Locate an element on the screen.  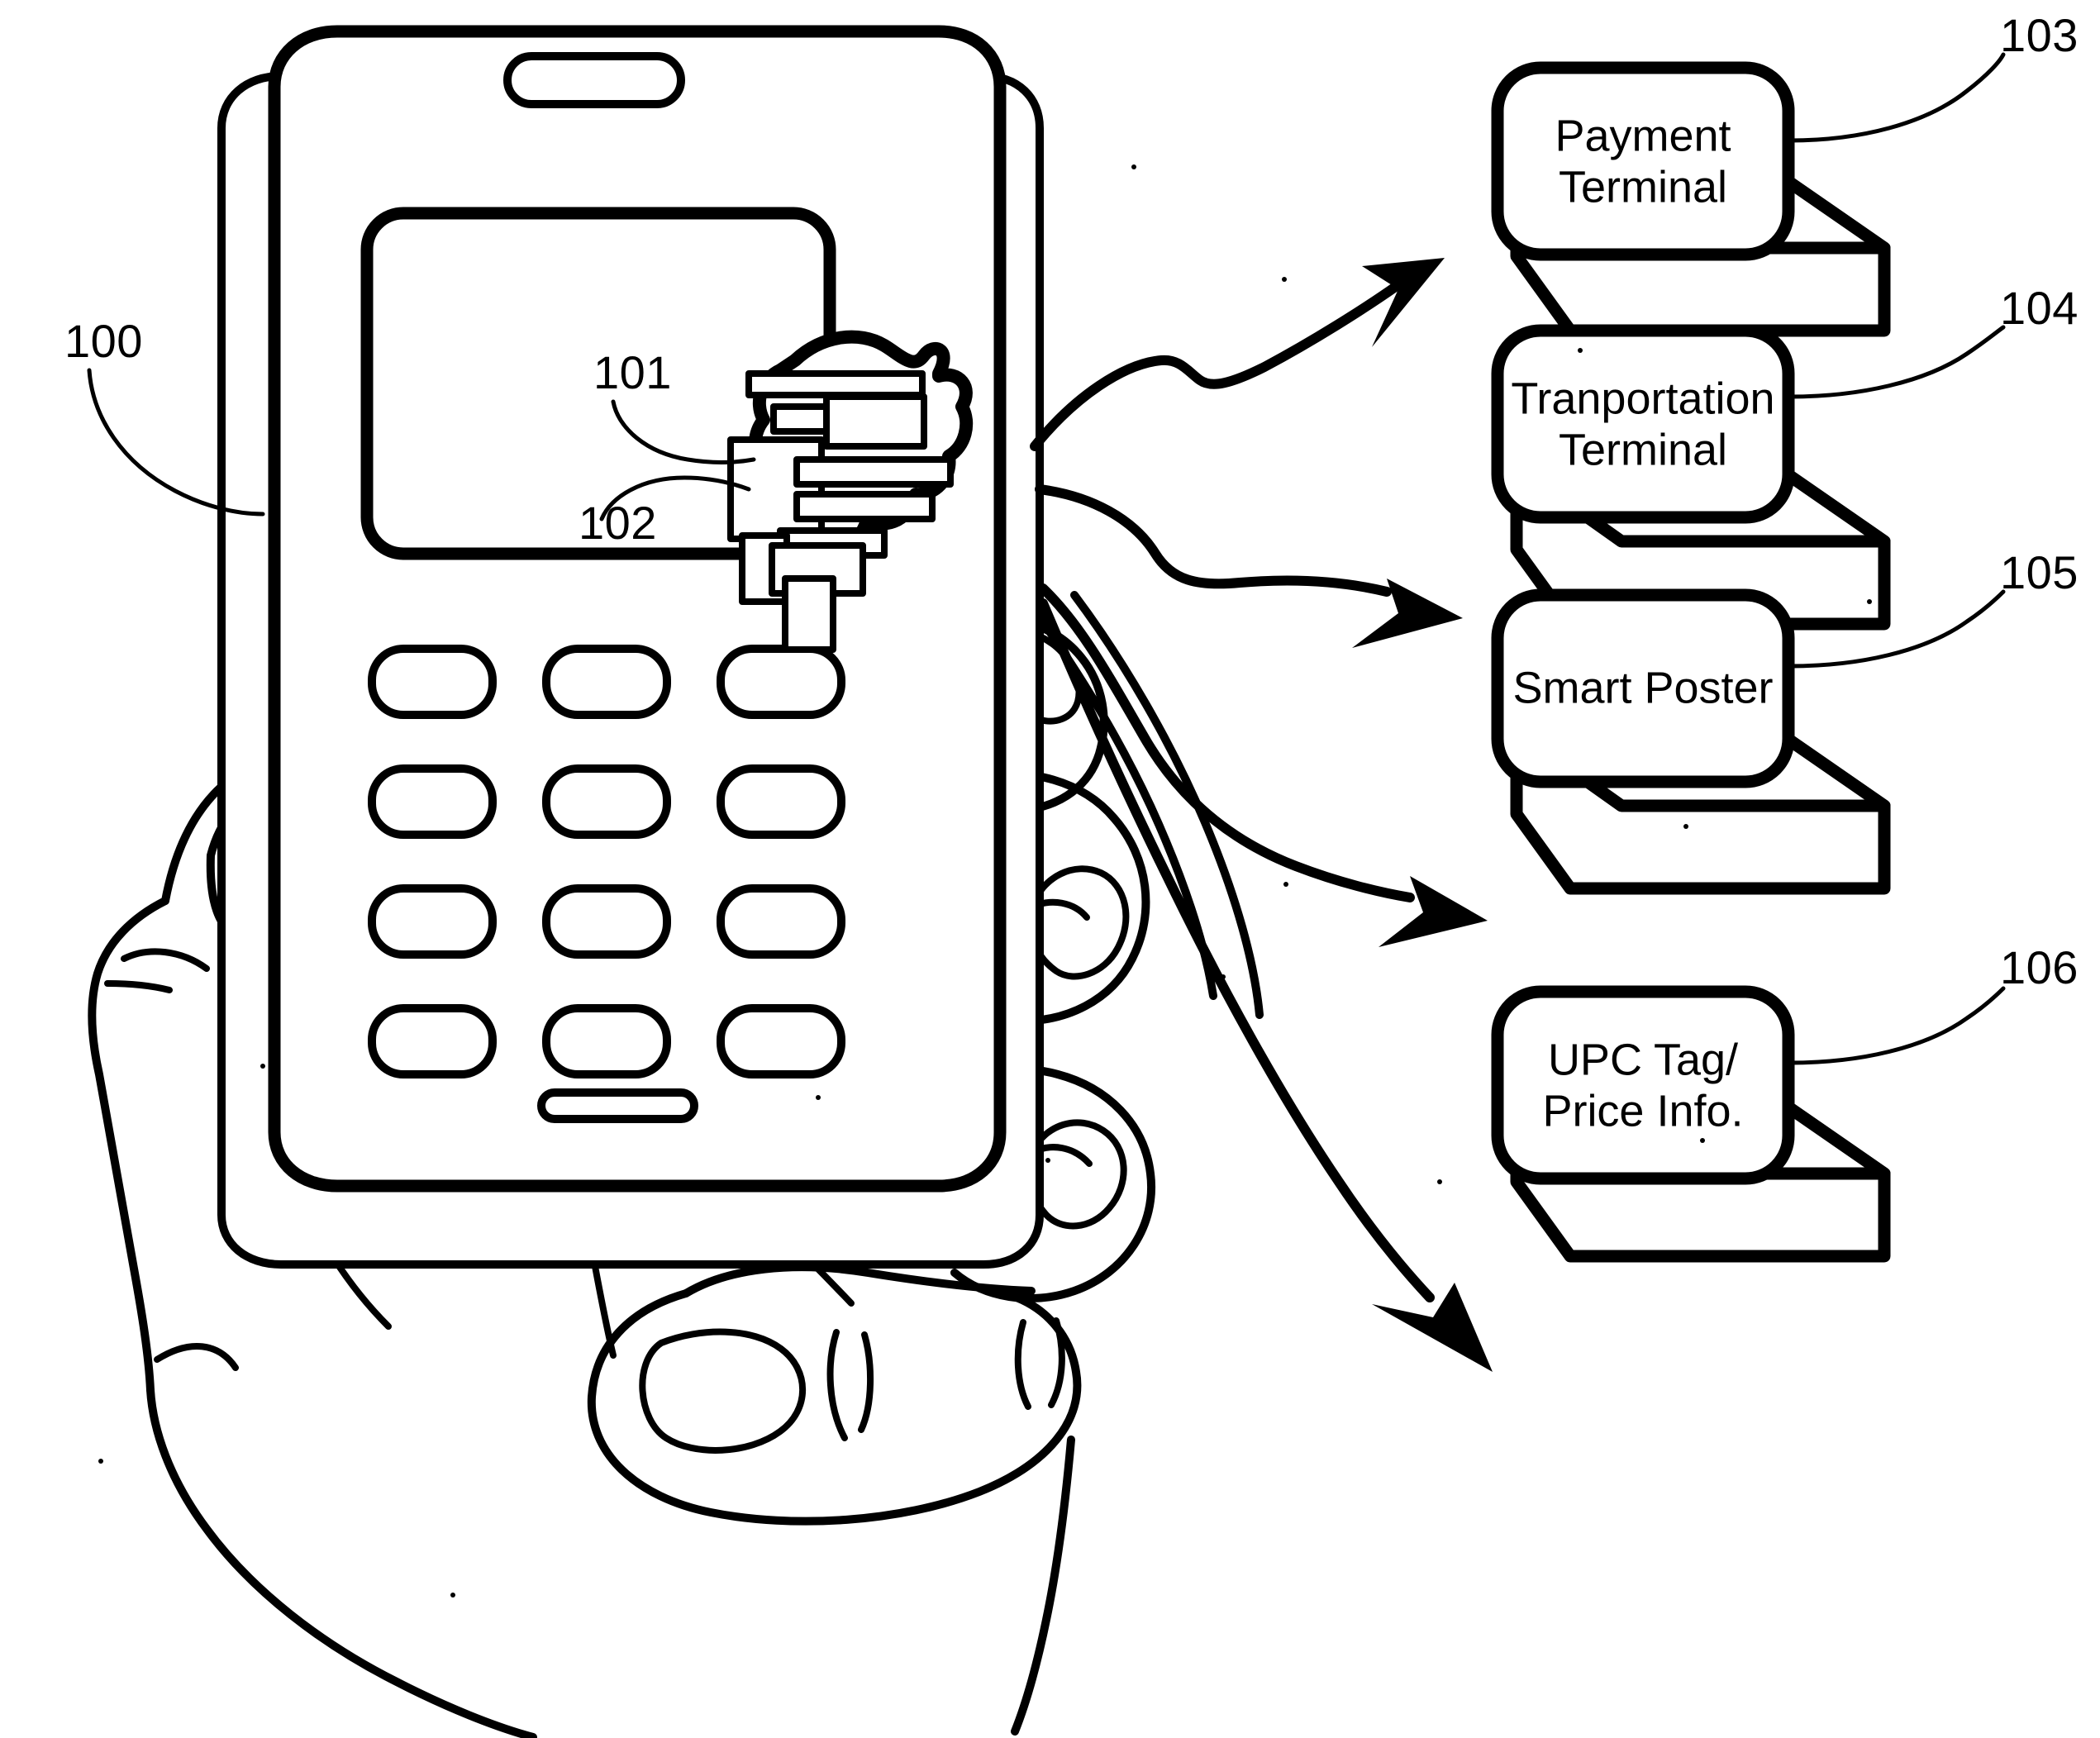
ref-101-label: 101 is located at coordinates (632, 372).